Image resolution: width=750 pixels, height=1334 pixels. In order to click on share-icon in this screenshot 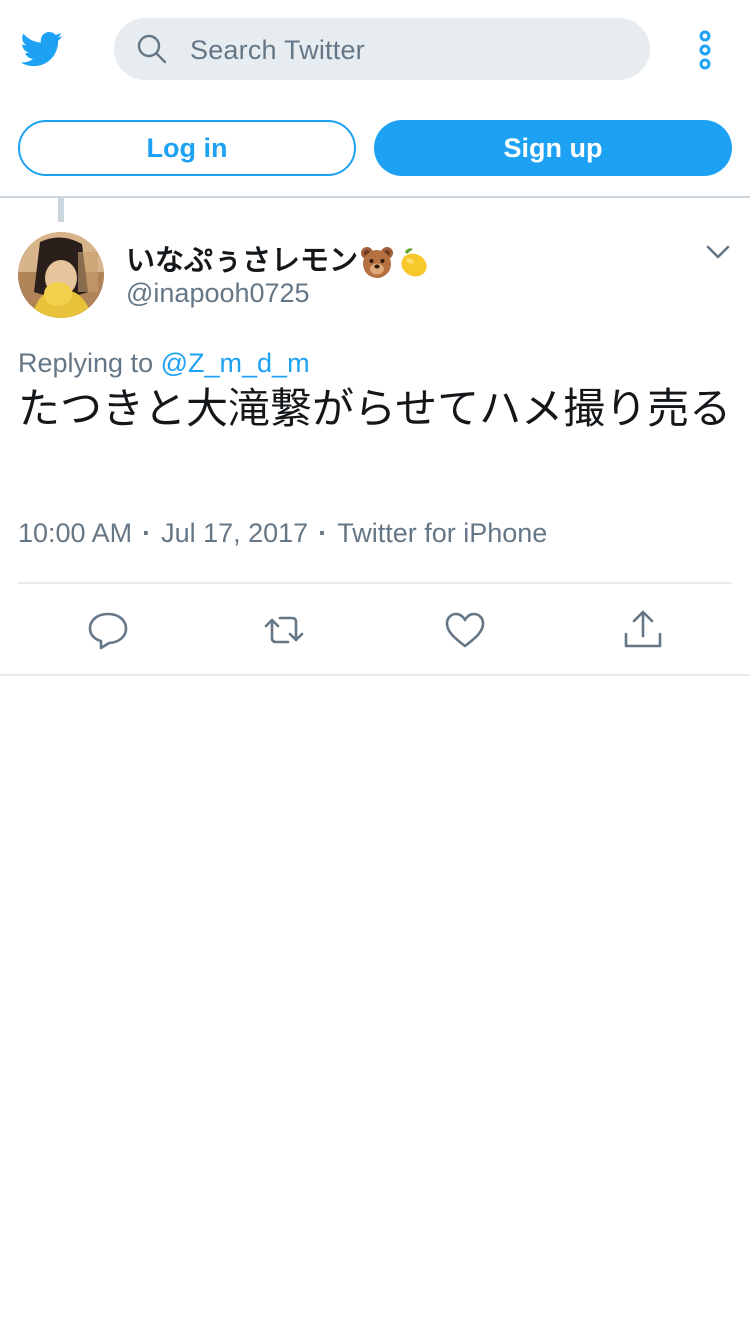, I will do `click(643, 630)`.